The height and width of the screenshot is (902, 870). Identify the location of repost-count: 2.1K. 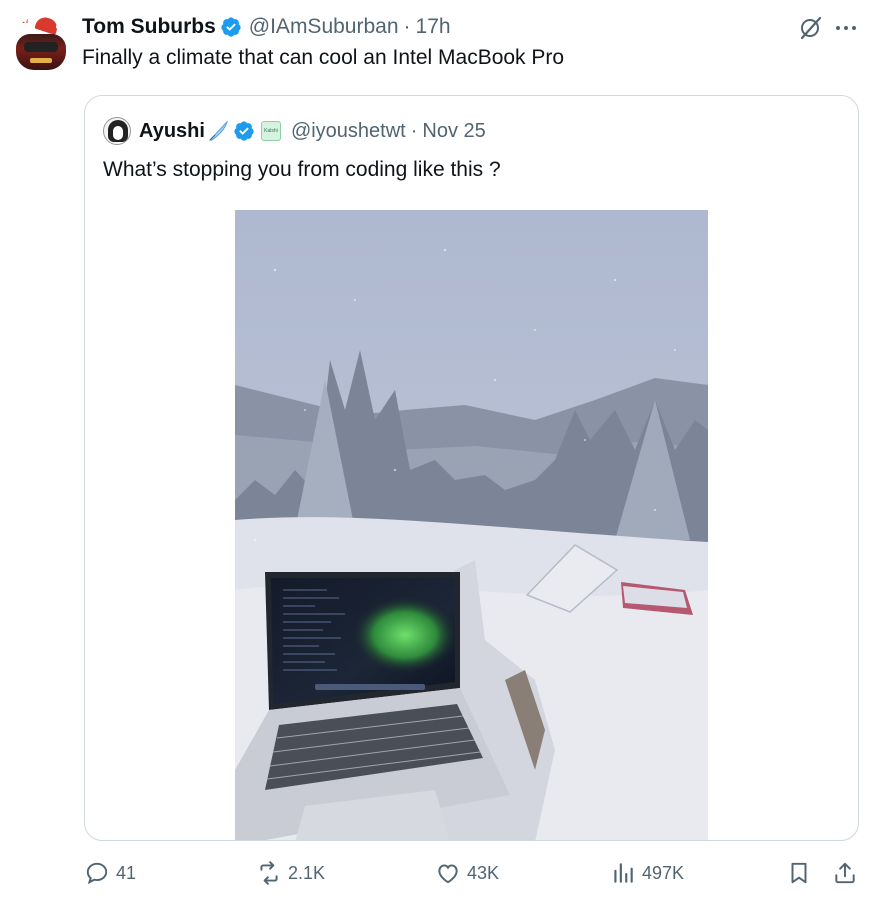
(307, 872).